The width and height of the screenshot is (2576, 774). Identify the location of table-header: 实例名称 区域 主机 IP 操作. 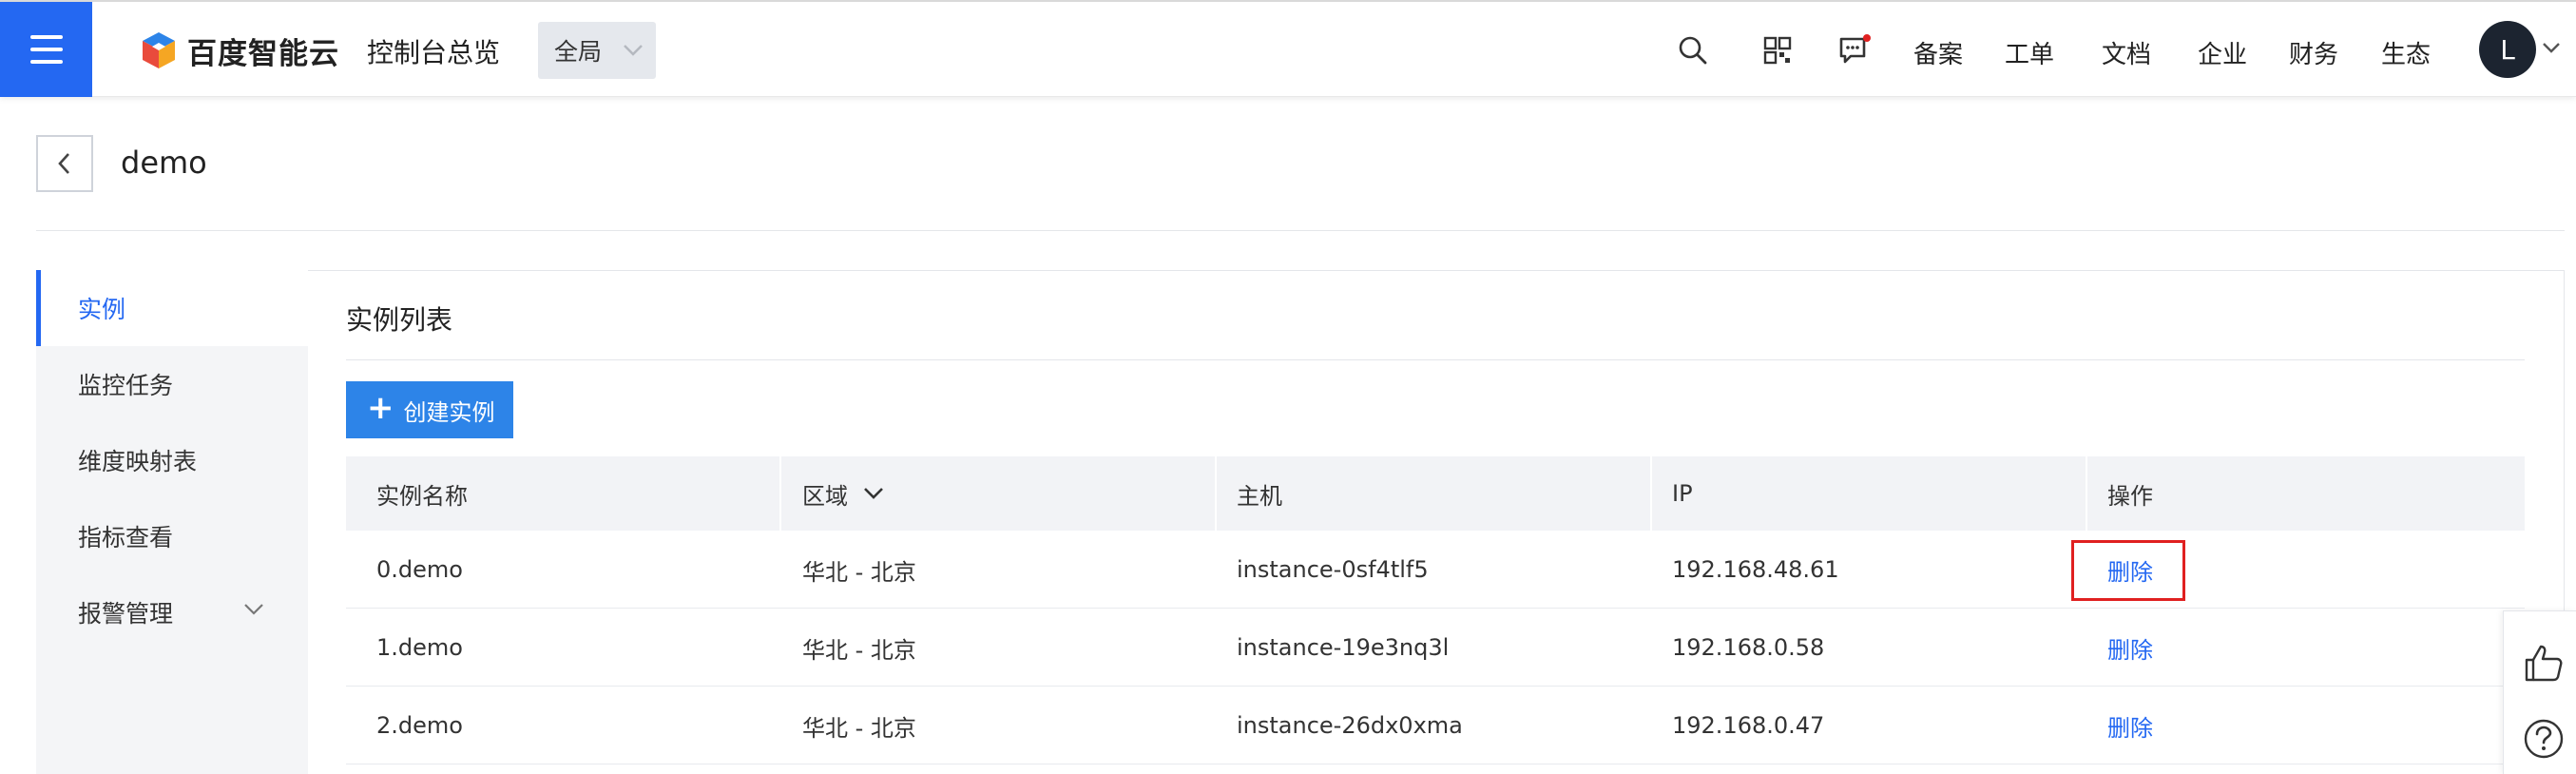
(1436, 493).